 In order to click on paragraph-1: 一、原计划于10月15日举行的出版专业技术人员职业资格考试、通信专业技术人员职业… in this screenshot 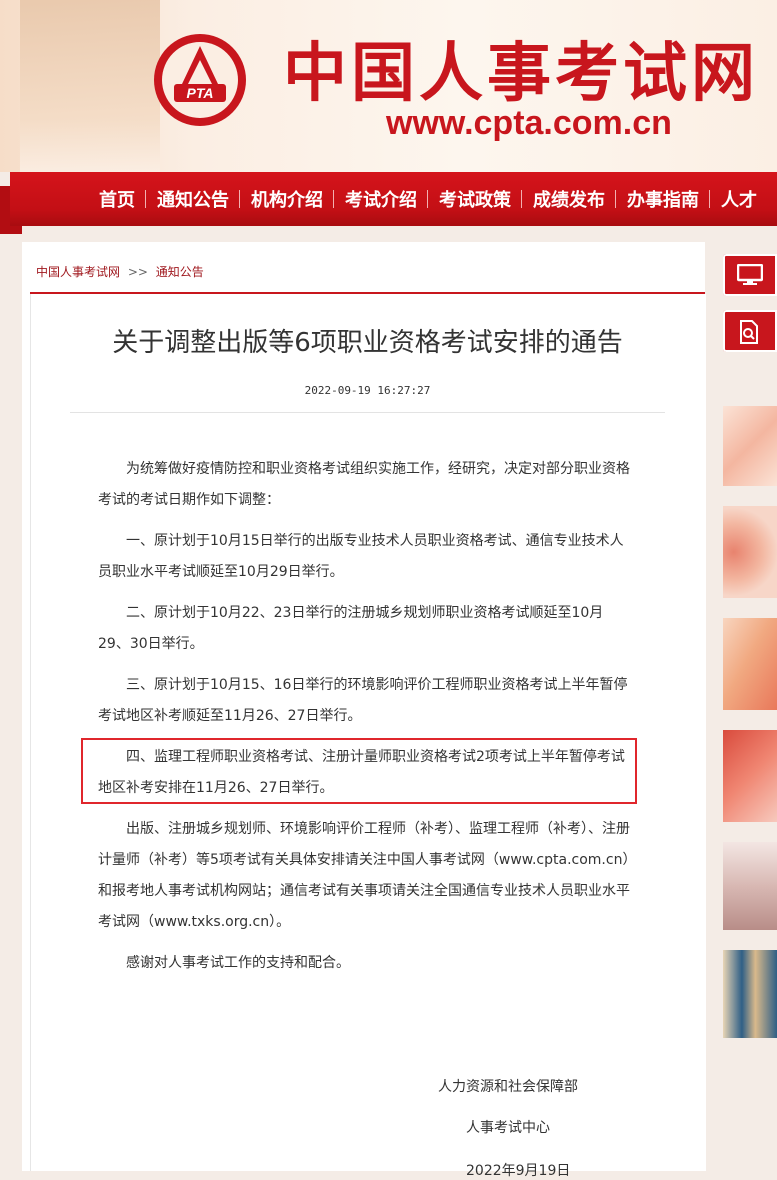, I will do `click(361, 556)`.